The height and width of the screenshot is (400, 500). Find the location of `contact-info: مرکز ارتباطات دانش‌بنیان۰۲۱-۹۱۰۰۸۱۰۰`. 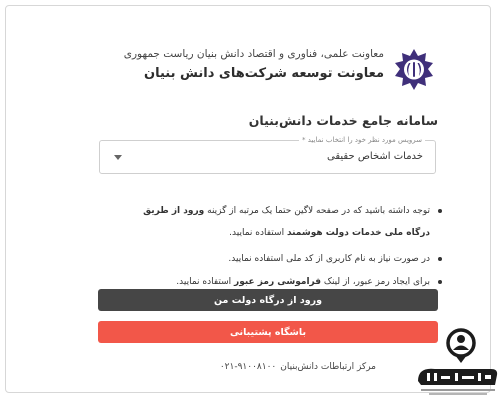

contact-info: مرکز ارتباطات دانش‌بنیان۰۲۱-۹۱۰۰۸۱۰۰ is located at coordinates (298, 367).